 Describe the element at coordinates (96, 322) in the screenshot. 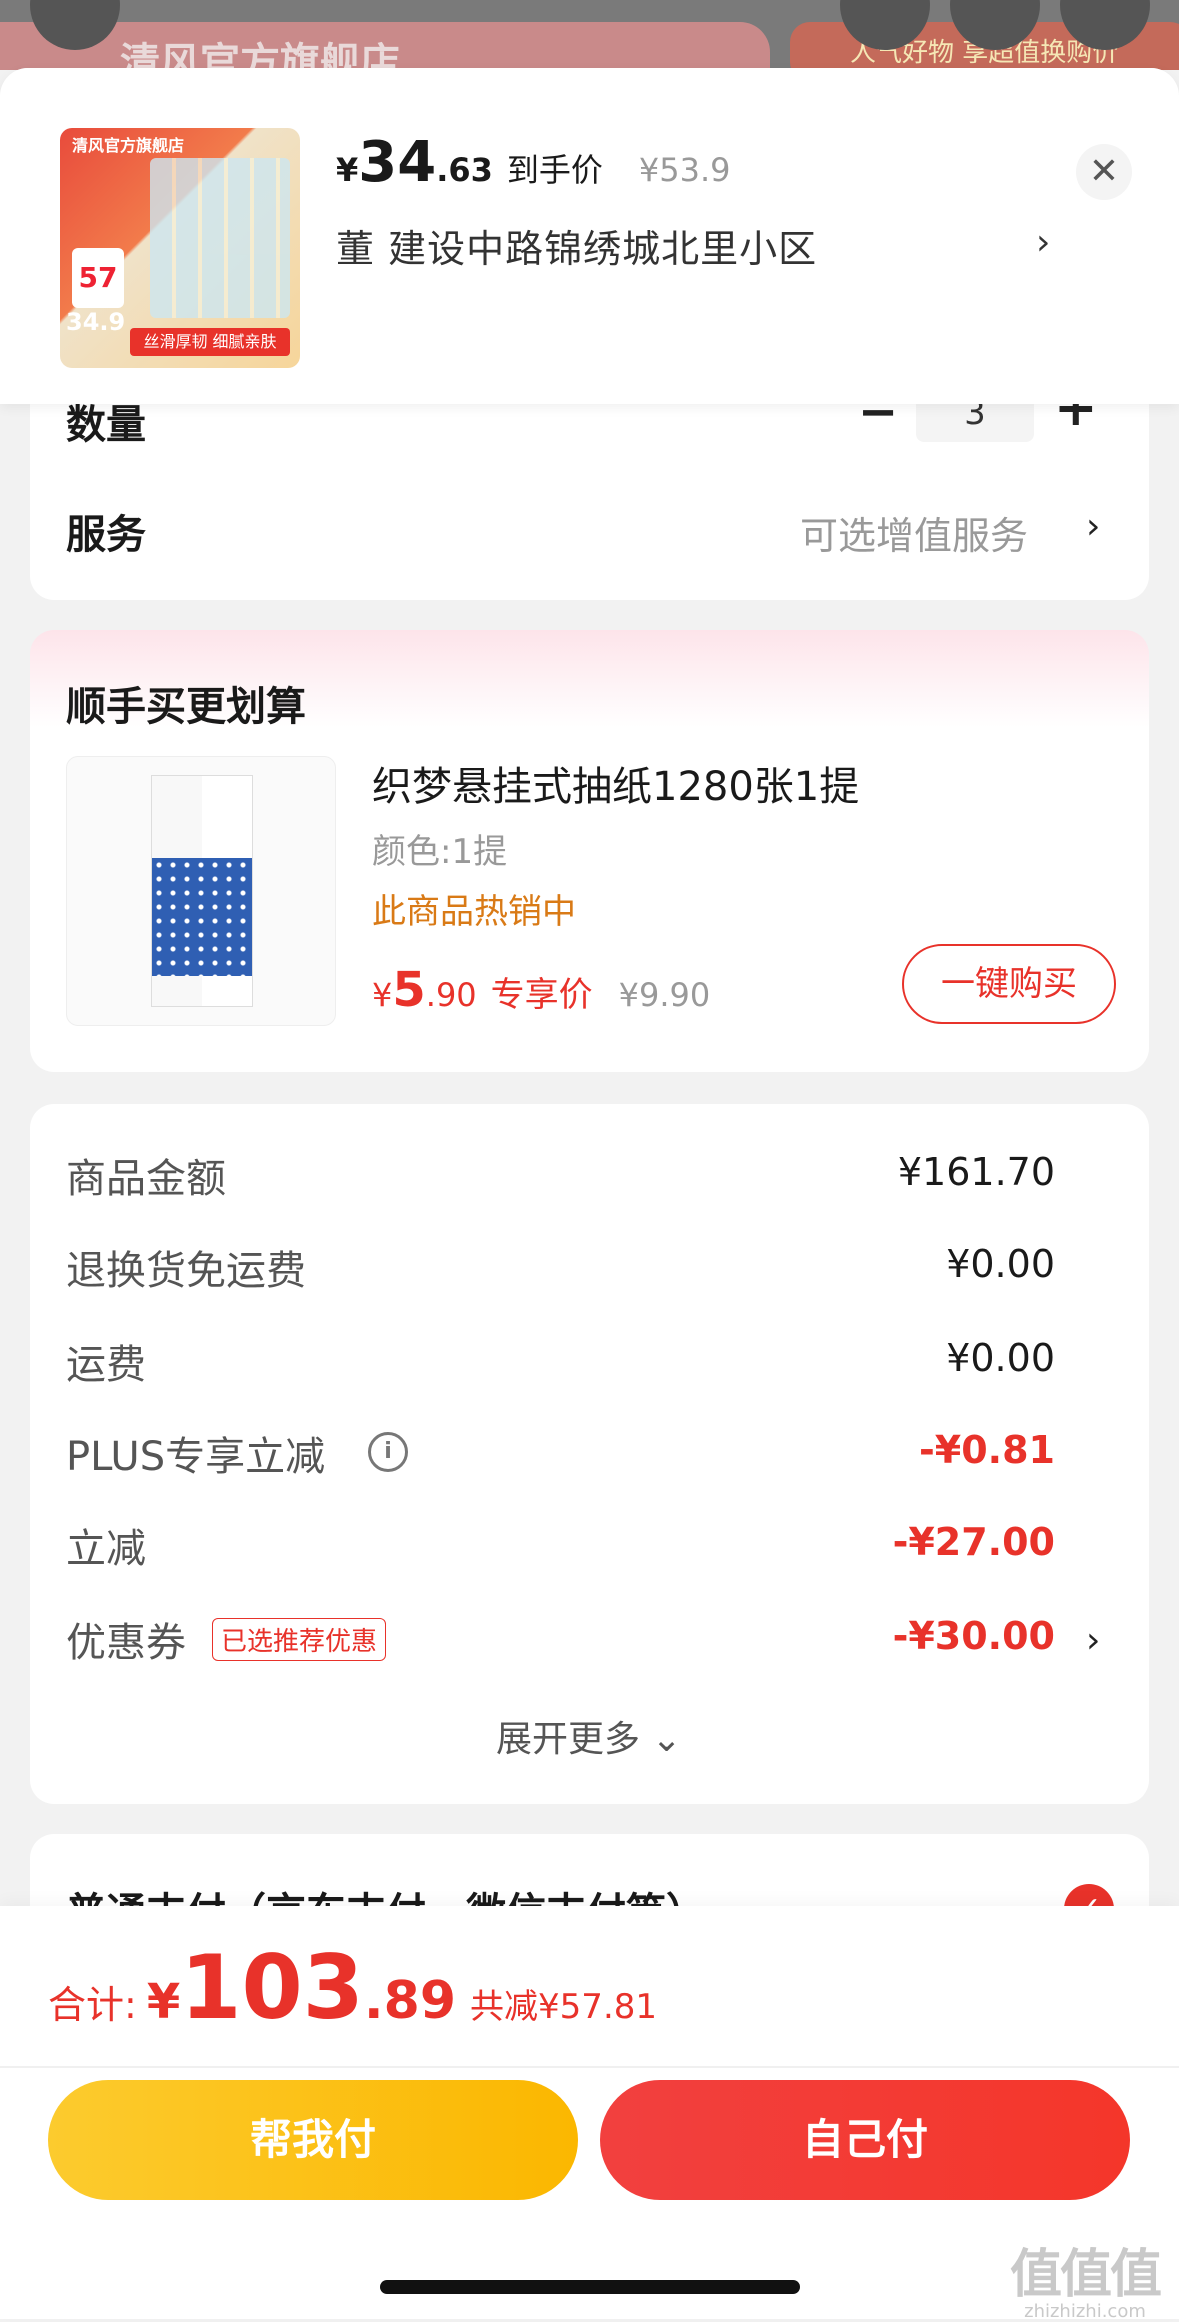

I see `thumb-price: 34.9` at that location.